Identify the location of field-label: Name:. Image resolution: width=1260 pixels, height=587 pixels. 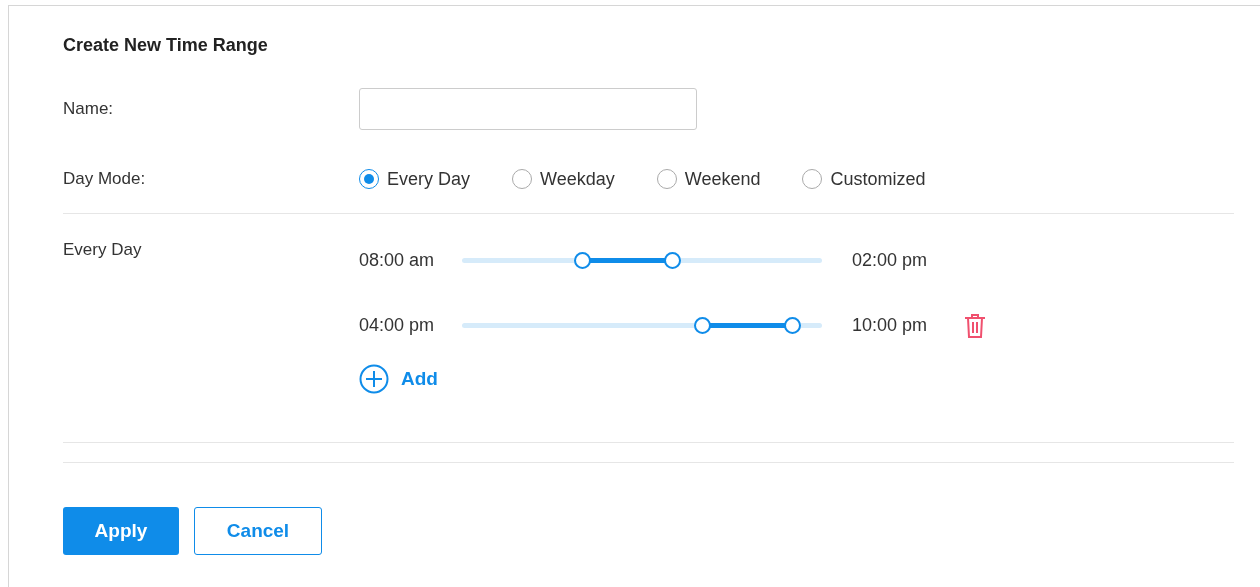
(89, 109).